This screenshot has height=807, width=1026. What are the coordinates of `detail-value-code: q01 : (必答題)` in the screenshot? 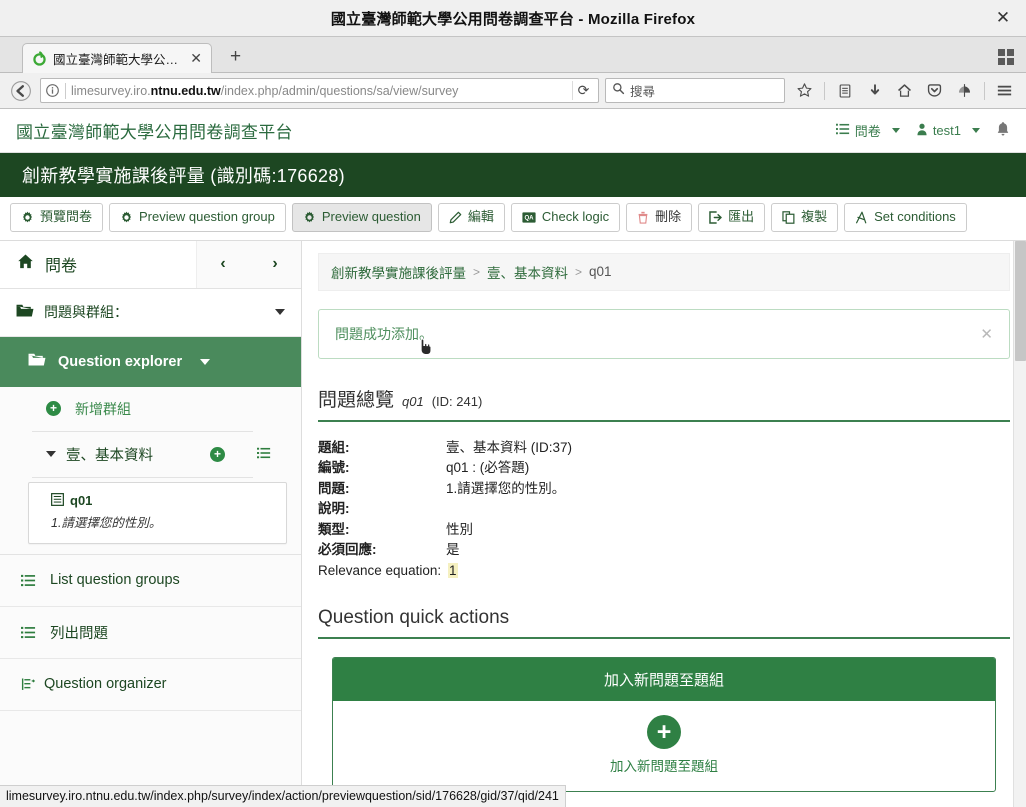 It's located at (488, 468).